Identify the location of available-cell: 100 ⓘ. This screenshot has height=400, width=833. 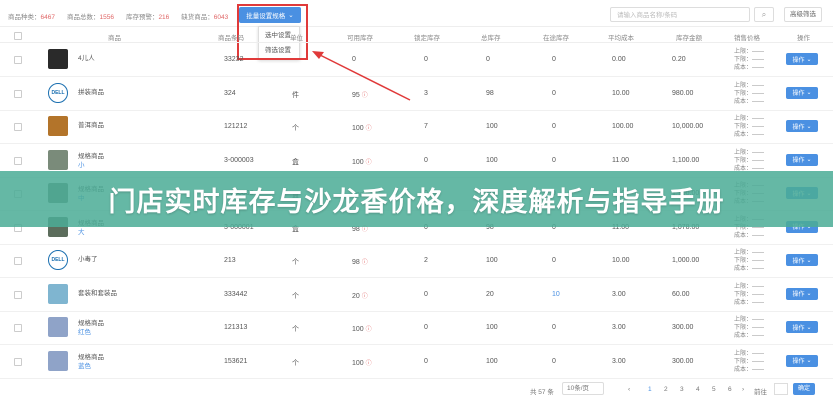
(362, 328).